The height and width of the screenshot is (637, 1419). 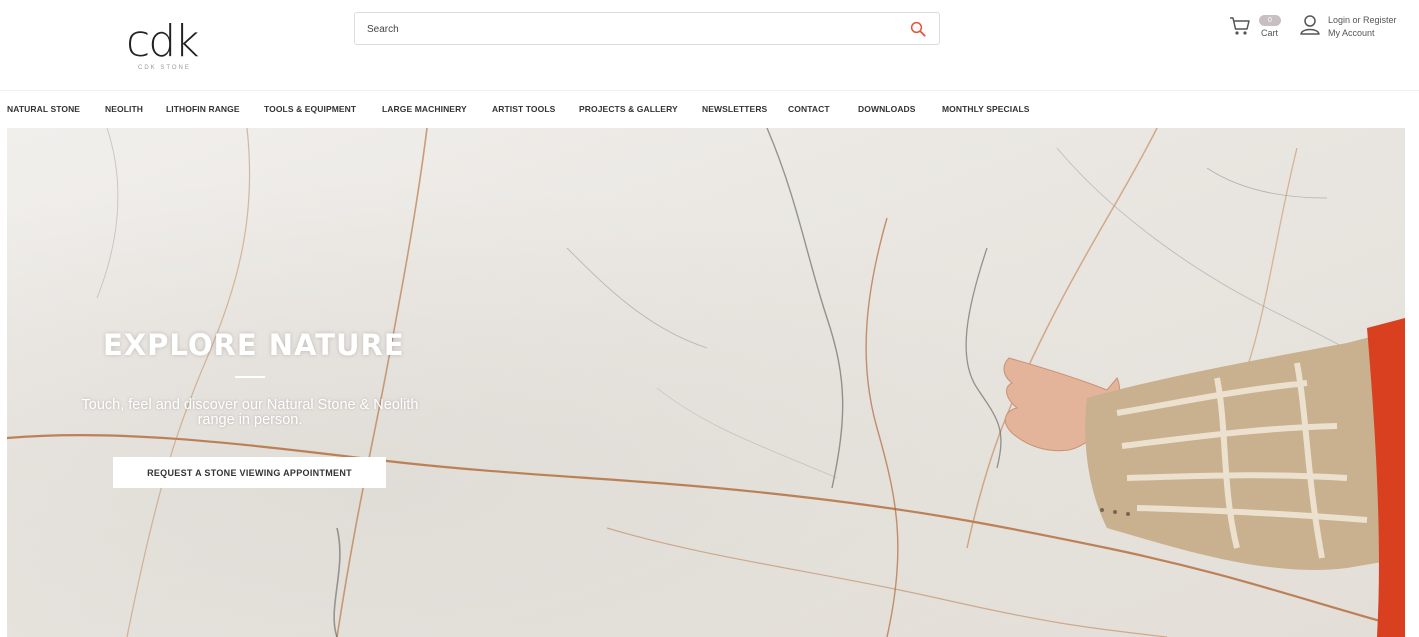 What do you see at coordinates (424, 109) in the screenshot?
I see `nav-item-large-machinery: LARGE MACHINERY` at bounding box center [424, 109].